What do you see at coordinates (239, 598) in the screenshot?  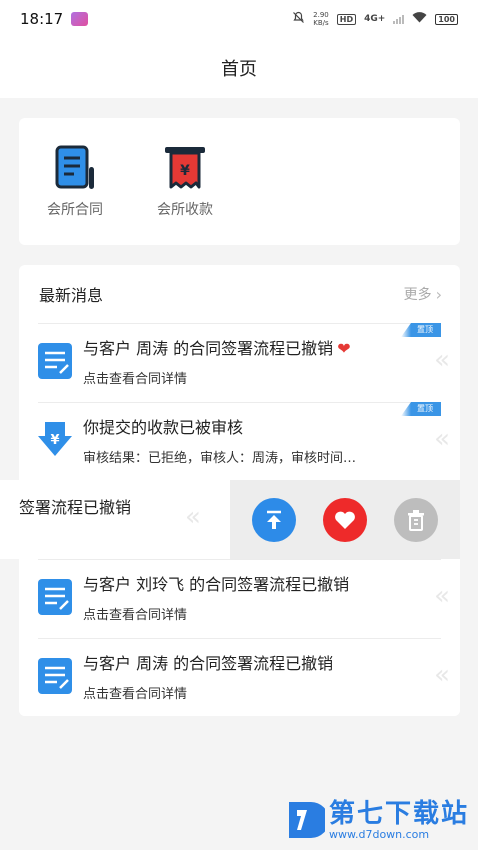 I see `list-item: 与客户 刘玲飞 的合同签署流程已撤销 点击查看合同详情 «` at bounding box center [239, 598].